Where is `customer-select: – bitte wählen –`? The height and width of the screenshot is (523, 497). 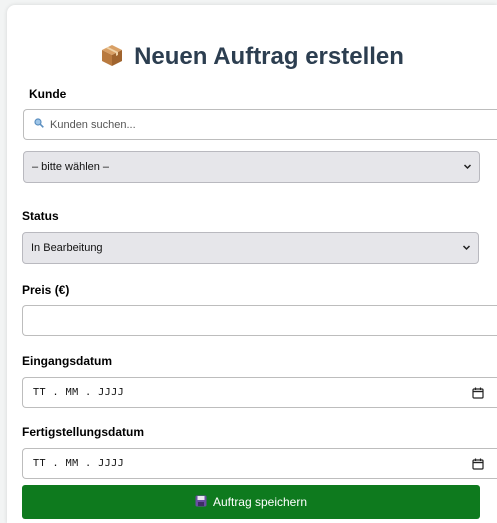
customer-select: – bitte wählen – is located at coordinates (251, 167).